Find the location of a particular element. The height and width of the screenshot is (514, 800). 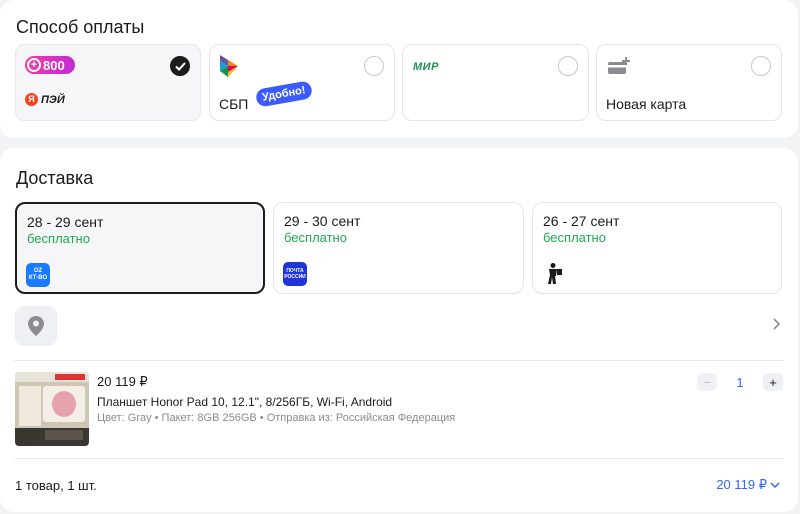

increase-button: + is located at coordinates (773, 382).